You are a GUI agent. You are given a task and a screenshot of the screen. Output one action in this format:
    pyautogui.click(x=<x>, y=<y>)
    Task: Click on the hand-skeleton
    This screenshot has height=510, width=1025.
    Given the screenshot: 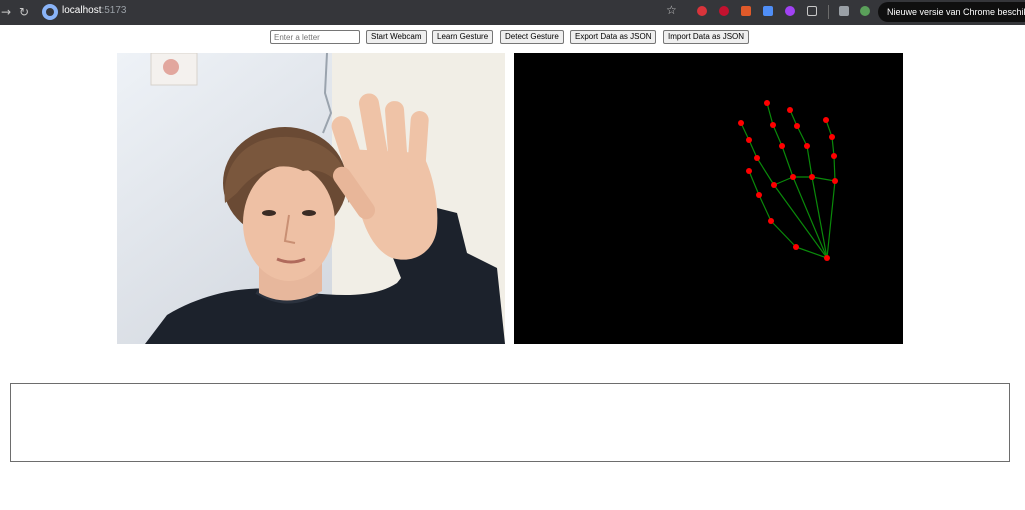 What is the action you would take?
    pyautogui.click(x=788, y=180)
    